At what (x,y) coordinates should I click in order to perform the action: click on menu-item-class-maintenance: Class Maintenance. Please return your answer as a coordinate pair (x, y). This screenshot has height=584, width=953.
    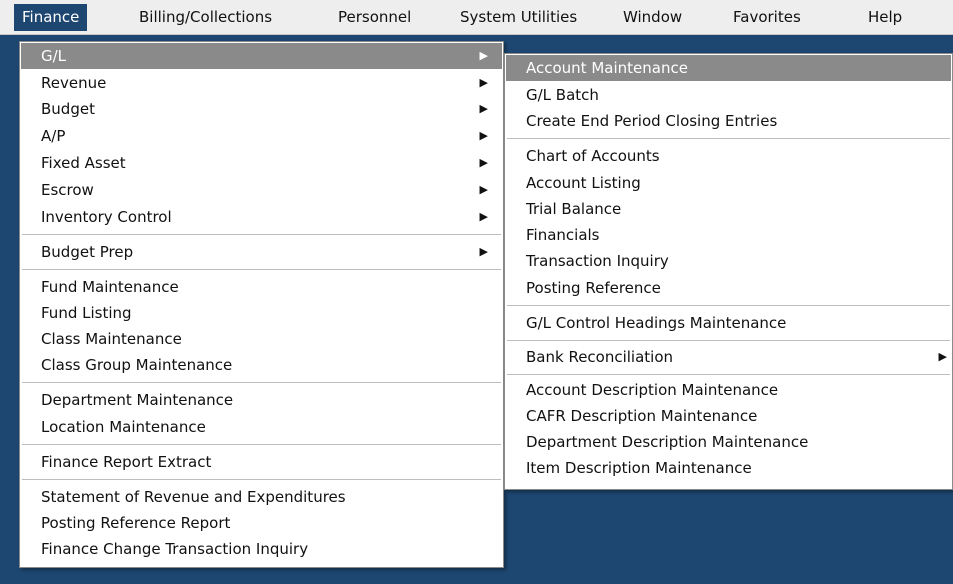
    Looking at the image, I should click on (261, 339).